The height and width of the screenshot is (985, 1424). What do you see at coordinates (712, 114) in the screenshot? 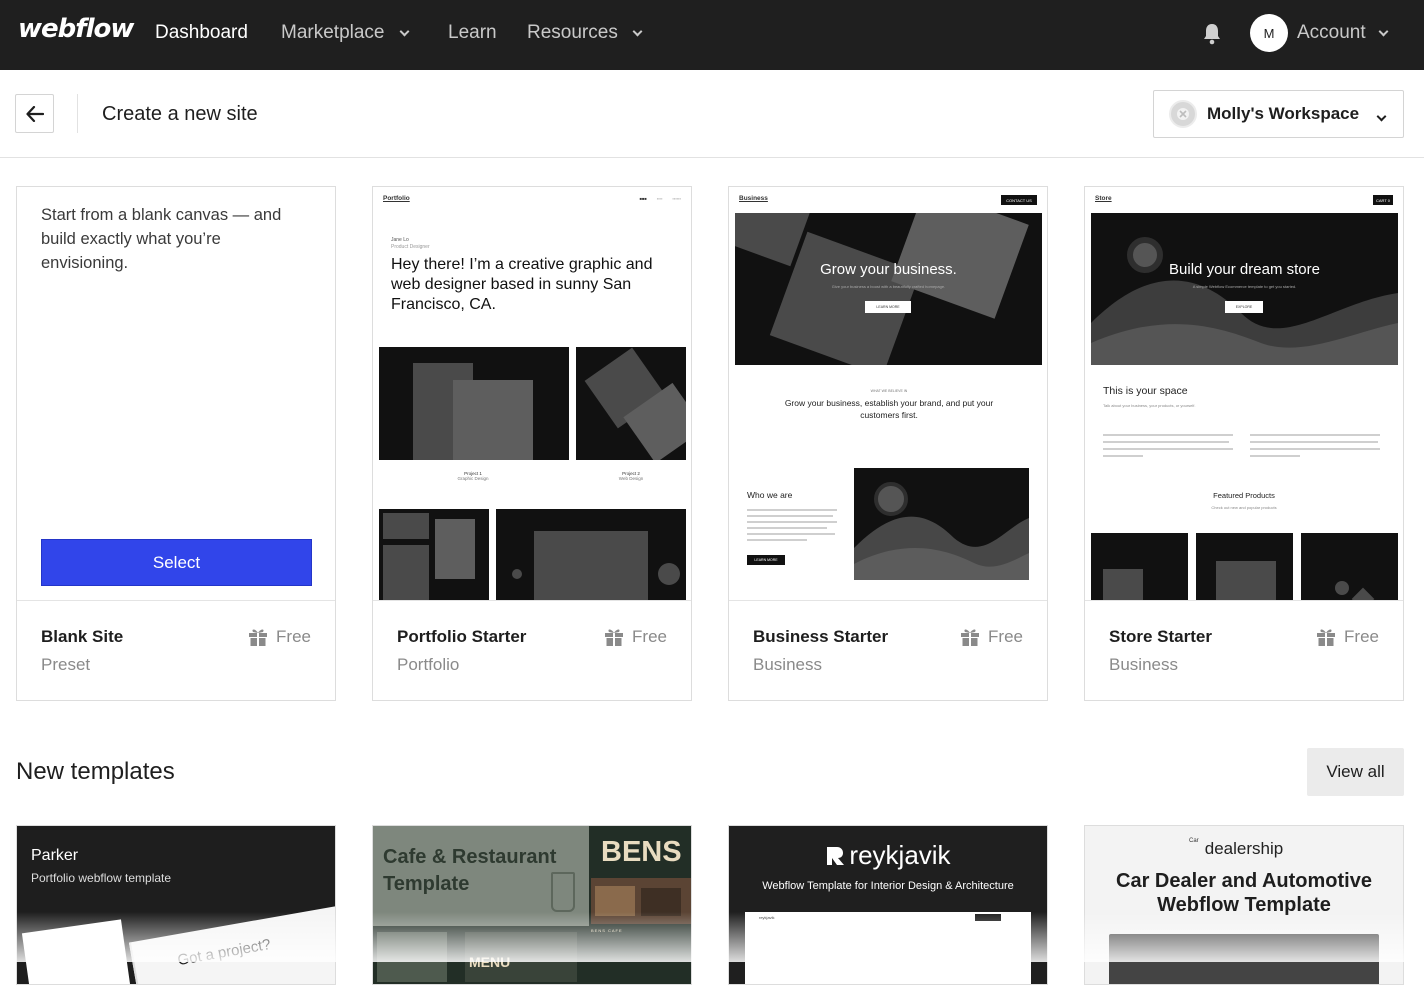
I see `page-header: Create a new site Molly's Workspace` at bounding box center [712, 114].